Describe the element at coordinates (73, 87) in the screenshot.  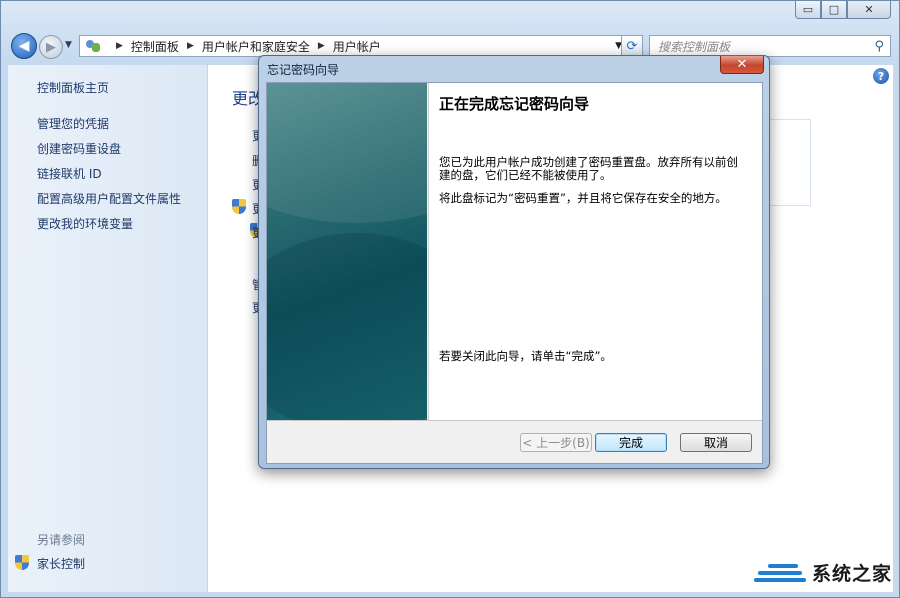
I see `link-control-panel-home: 控制面板主页` at that location.